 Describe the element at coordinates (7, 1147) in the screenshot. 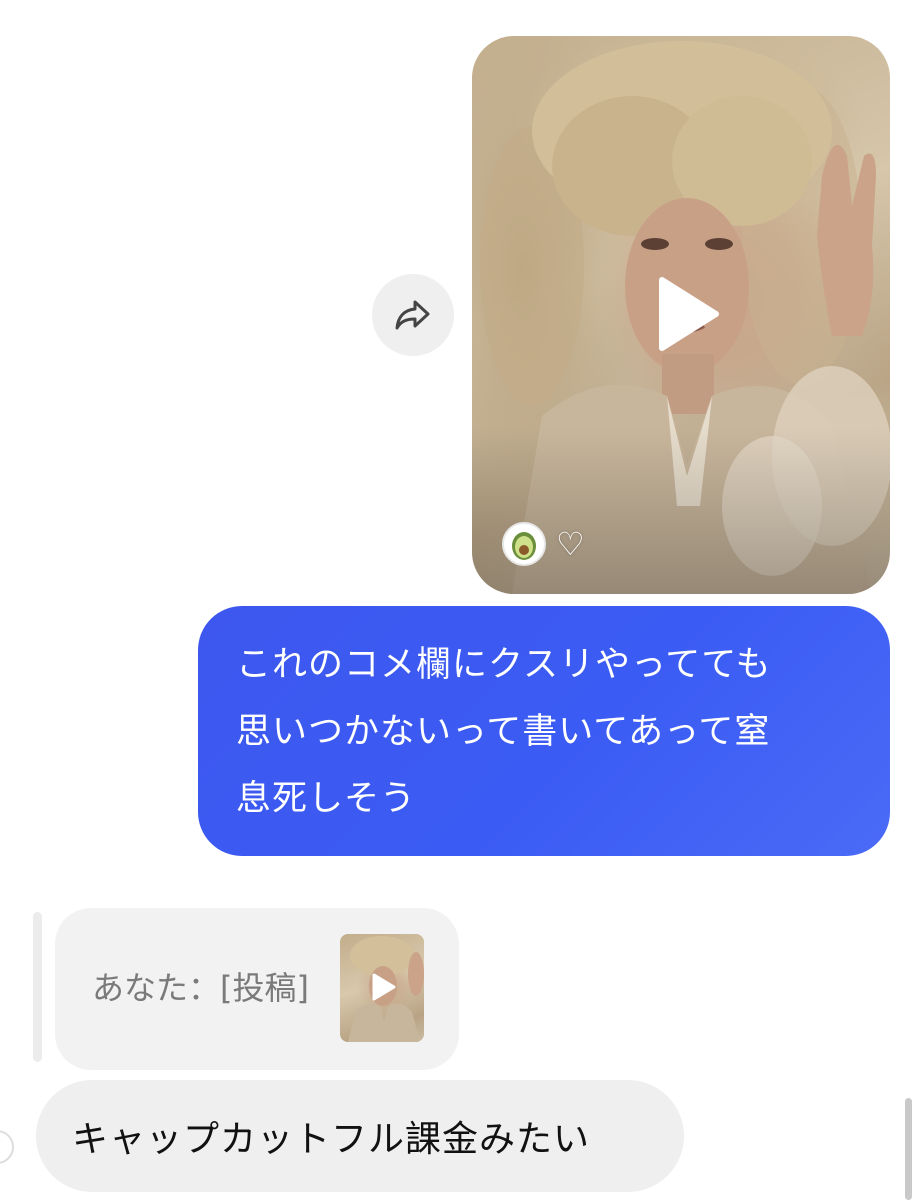

I see `partial-avatar` at that location.